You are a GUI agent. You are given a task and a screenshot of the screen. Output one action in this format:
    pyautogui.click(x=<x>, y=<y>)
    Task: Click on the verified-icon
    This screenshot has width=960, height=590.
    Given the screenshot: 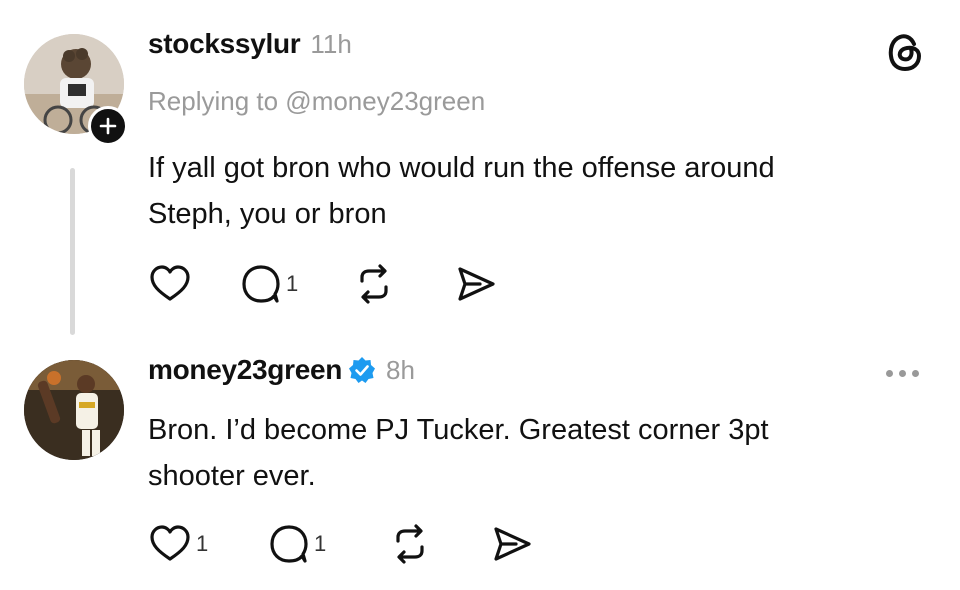 What is the action you would take?
    pyautogui.click(x=362, y=370)
    